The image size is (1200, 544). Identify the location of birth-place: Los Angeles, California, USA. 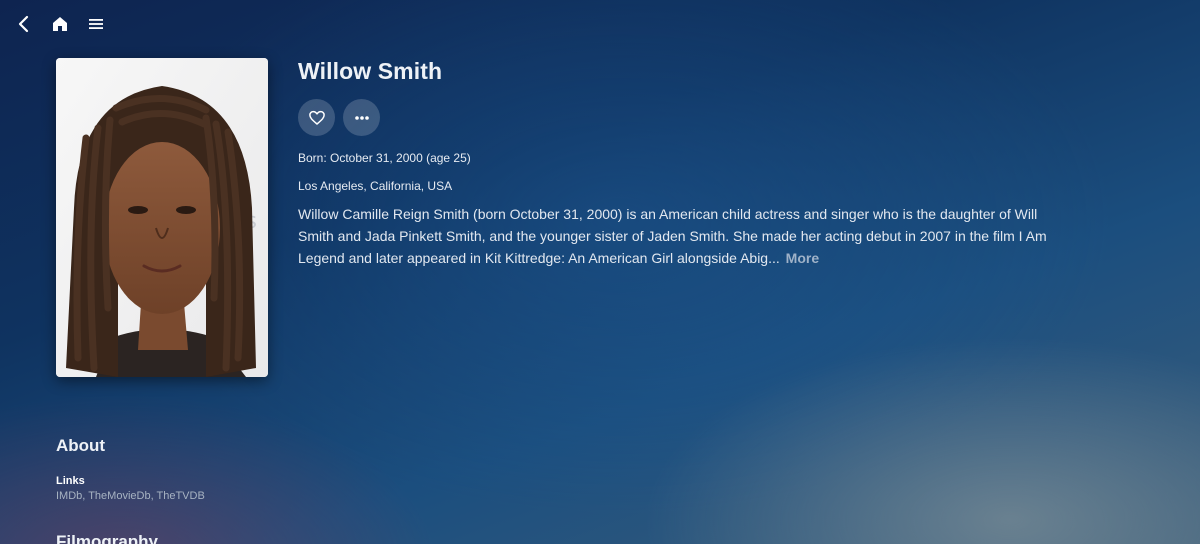
(375, 186).